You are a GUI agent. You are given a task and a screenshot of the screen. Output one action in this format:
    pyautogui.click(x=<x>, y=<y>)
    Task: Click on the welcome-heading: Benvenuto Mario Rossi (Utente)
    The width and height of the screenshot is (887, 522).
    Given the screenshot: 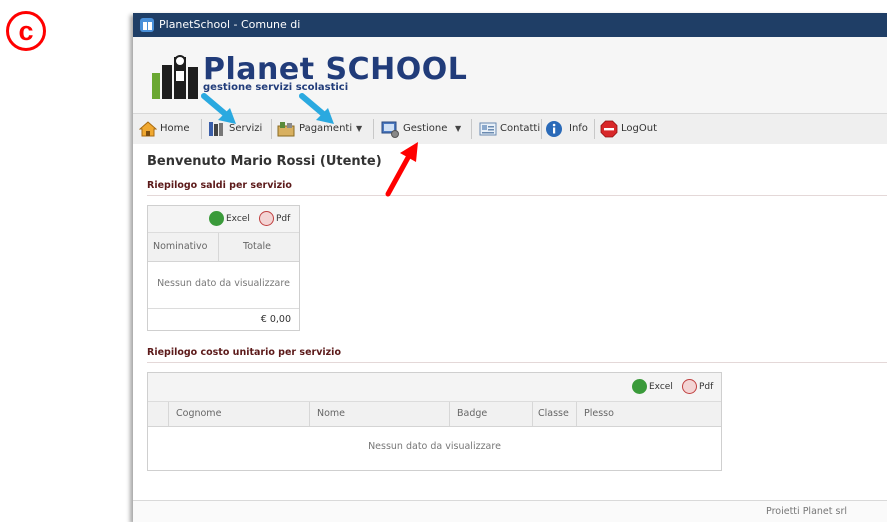 What is the action you would take?
    pyautogui.click(x=264, y=161)
    